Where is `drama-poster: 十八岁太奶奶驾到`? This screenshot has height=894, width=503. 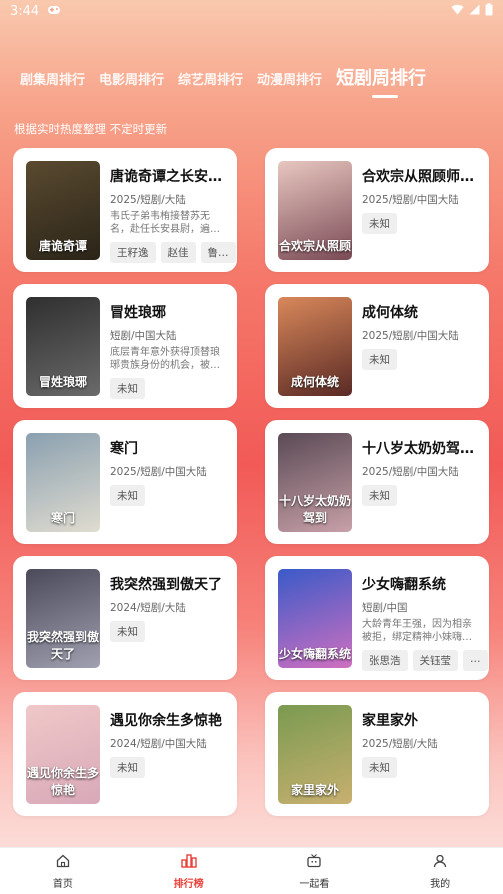
drama-poster: 十八岁太奶奶驾到 is located at coordinates (315, 482).